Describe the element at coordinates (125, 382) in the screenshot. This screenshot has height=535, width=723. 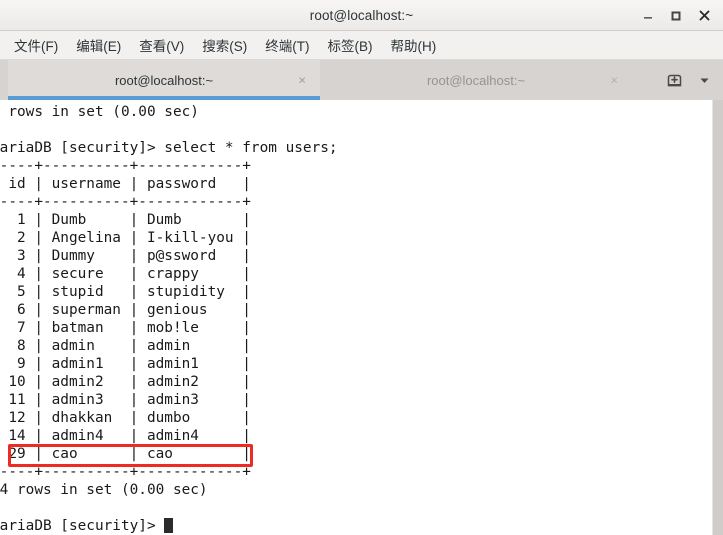
I see `terminal-line: | 10 | admin2 | admin2 |` at that location.